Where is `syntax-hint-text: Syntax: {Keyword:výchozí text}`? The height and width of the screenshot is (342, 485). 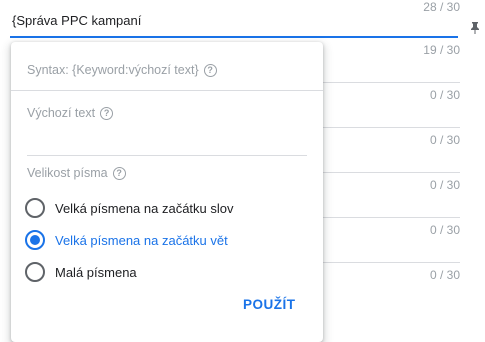 syntax-hint-text: Syntax: {Keyword:výchozí text} is located at coordinates (113, 70).